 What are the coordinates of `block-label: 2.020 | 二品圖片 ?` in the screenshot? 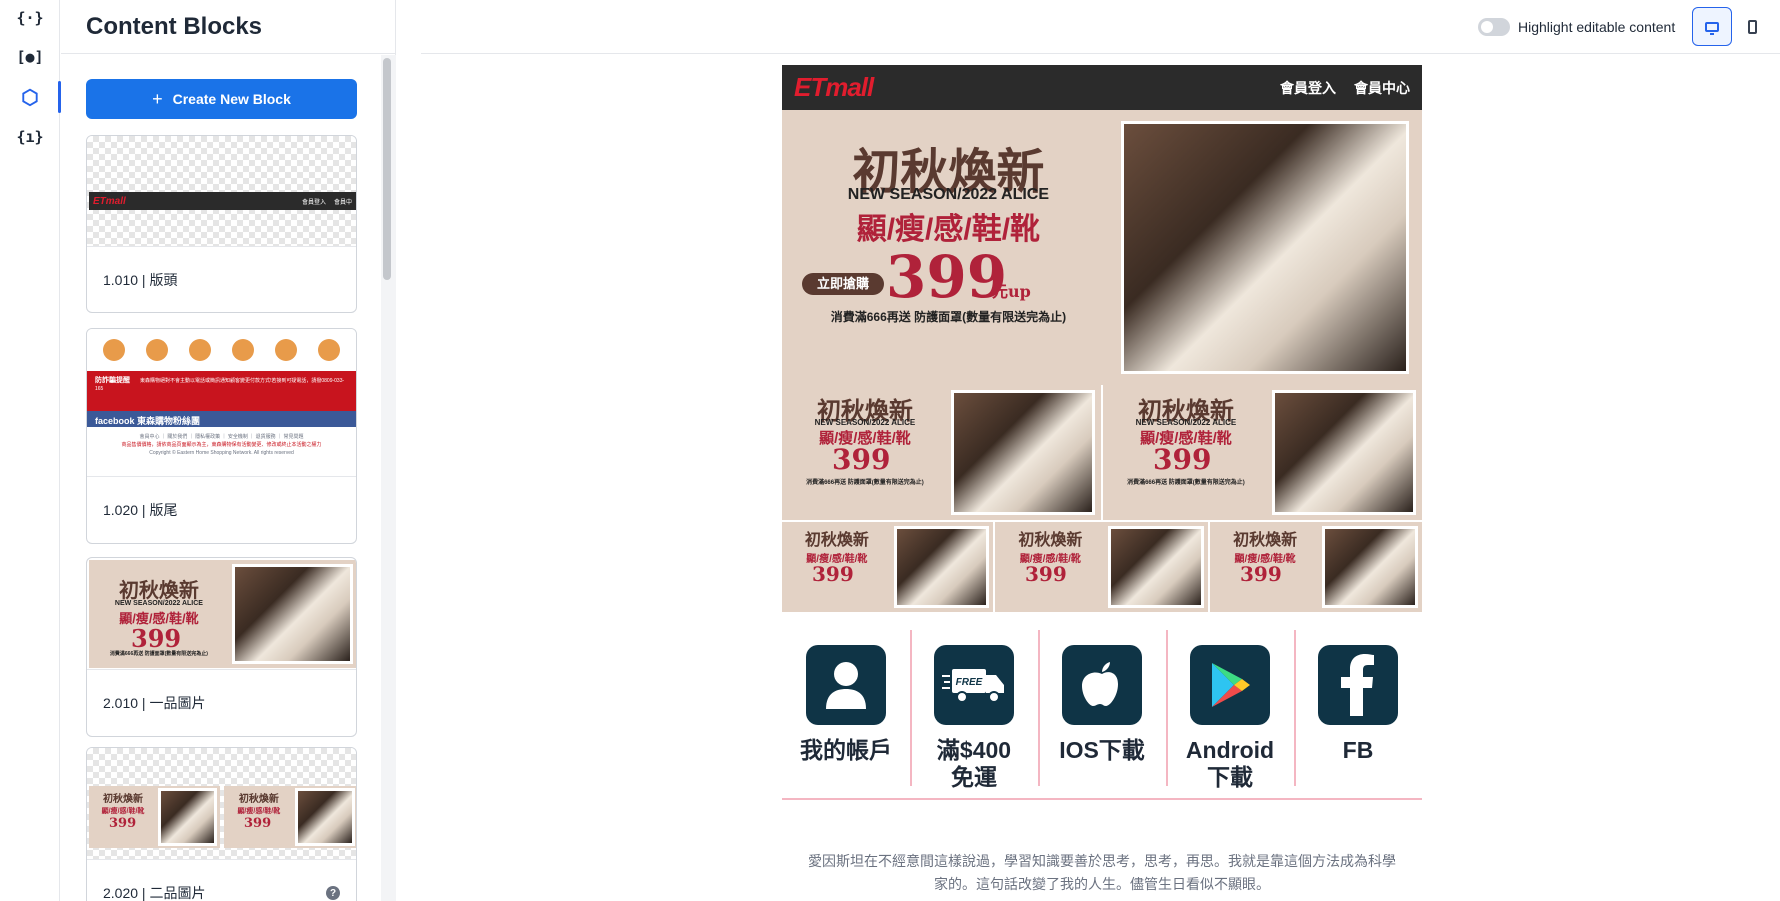 It's located at (221, 880).